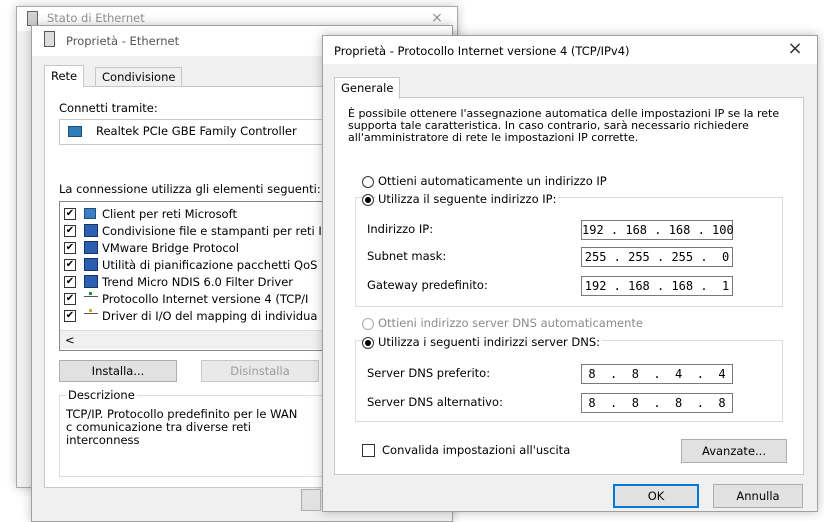 This screenshot has height=522, width=824. Describe the element at coordinates (368, 182) in the screenshot. I see `auto-ip-radio` at that location.